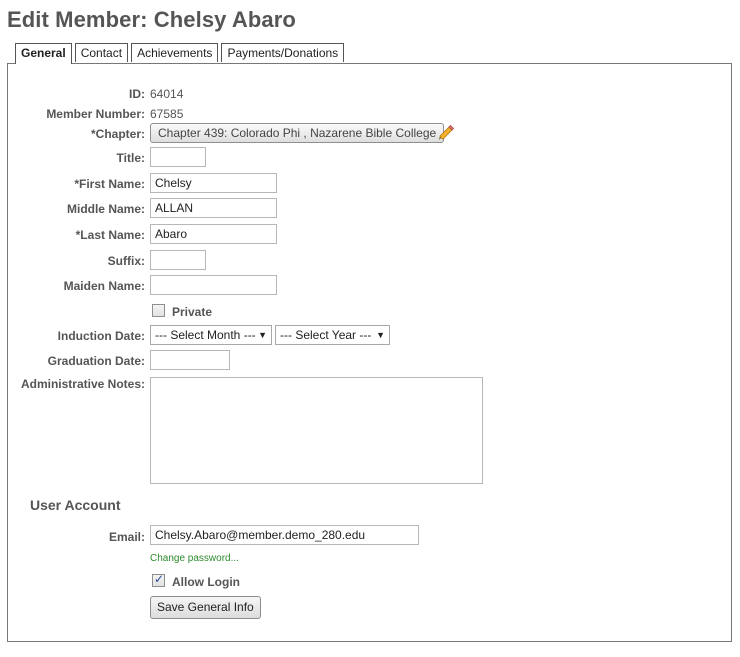 The image size is (740, 657). What do you see at coordinates (167, 94) in the screenshot?
I see `id-value: 64014` at bounding box center [167, 94].